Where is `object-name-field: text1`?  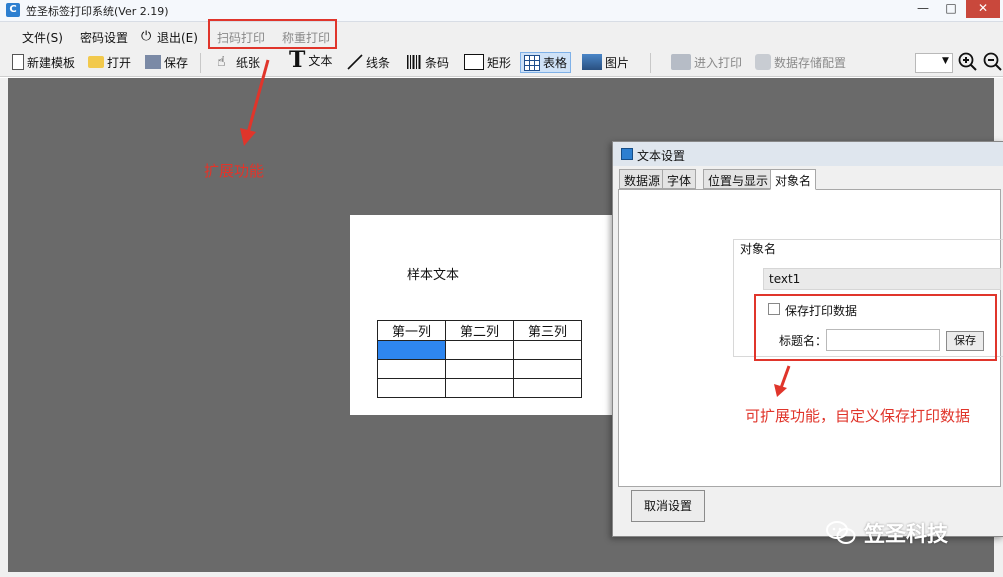
object-name-field: text1 is located at coordinates (882, 279).